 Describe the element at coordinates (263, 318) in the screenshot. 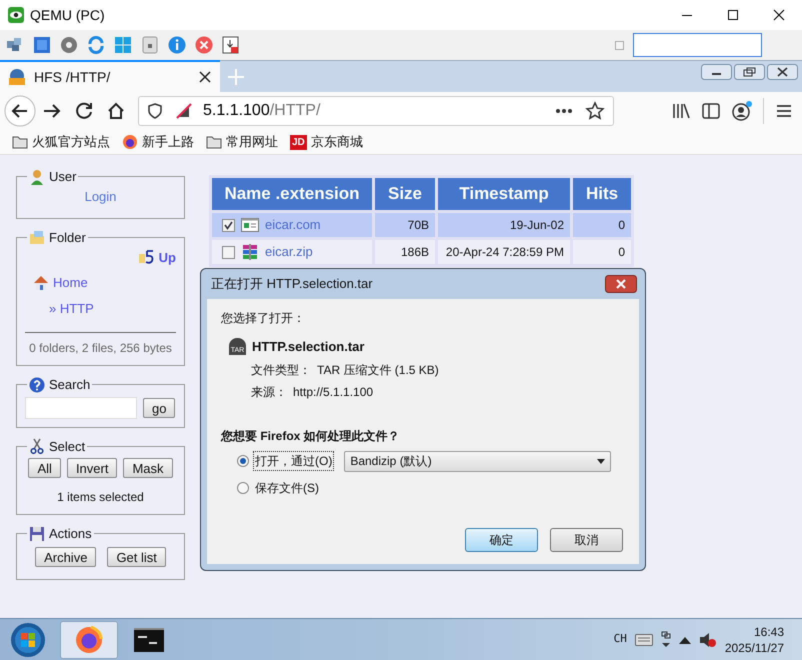

I see `dialog-text: 您选择了打开：` at that location.